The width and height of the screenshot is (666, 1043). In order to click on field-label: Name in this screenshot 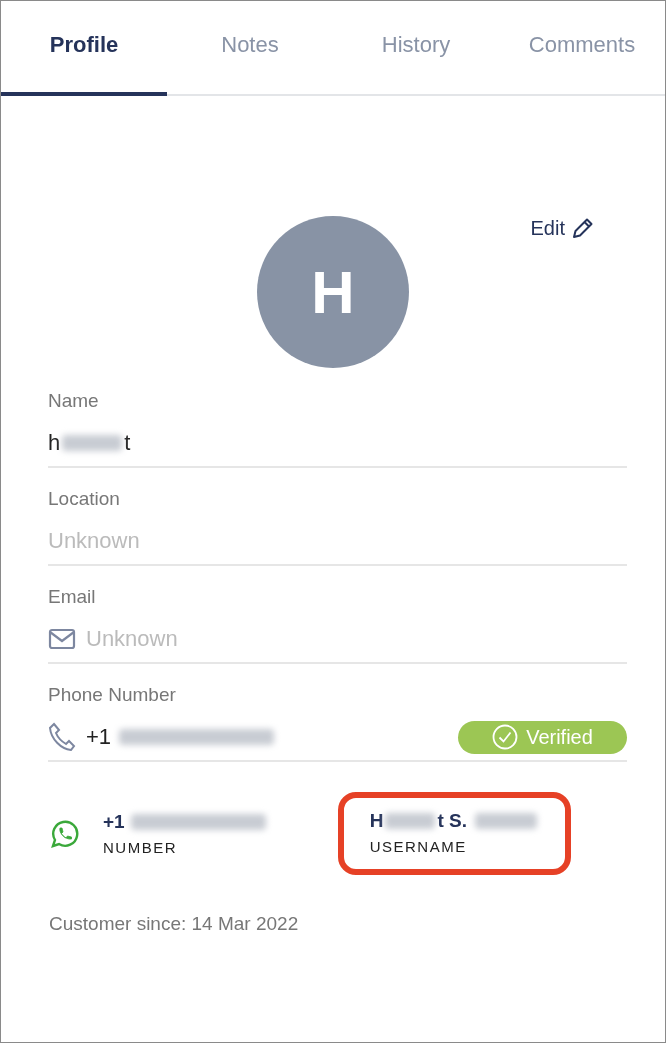, I will do `click(73, 401)`.